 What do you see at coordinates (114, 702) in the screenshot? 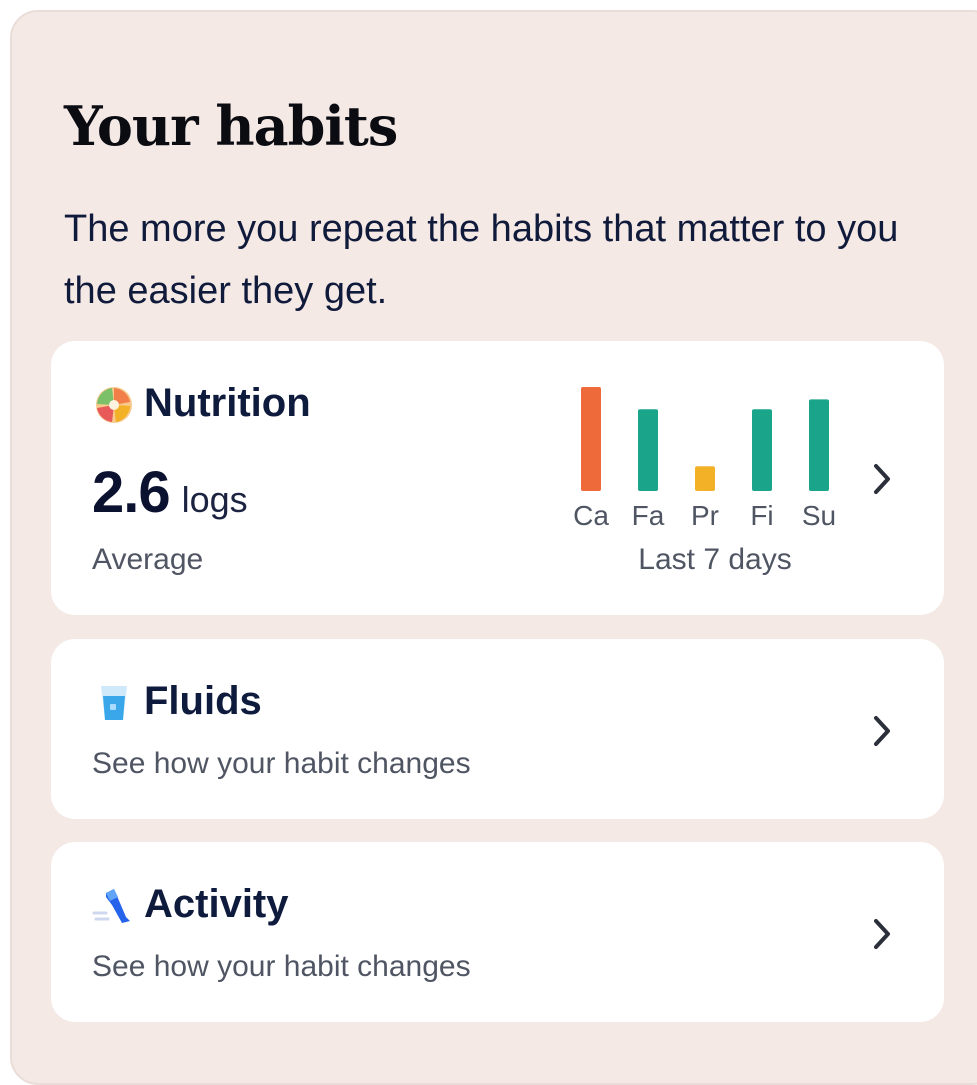
I see `water-glass-icon` at bounding box center [114, 702].